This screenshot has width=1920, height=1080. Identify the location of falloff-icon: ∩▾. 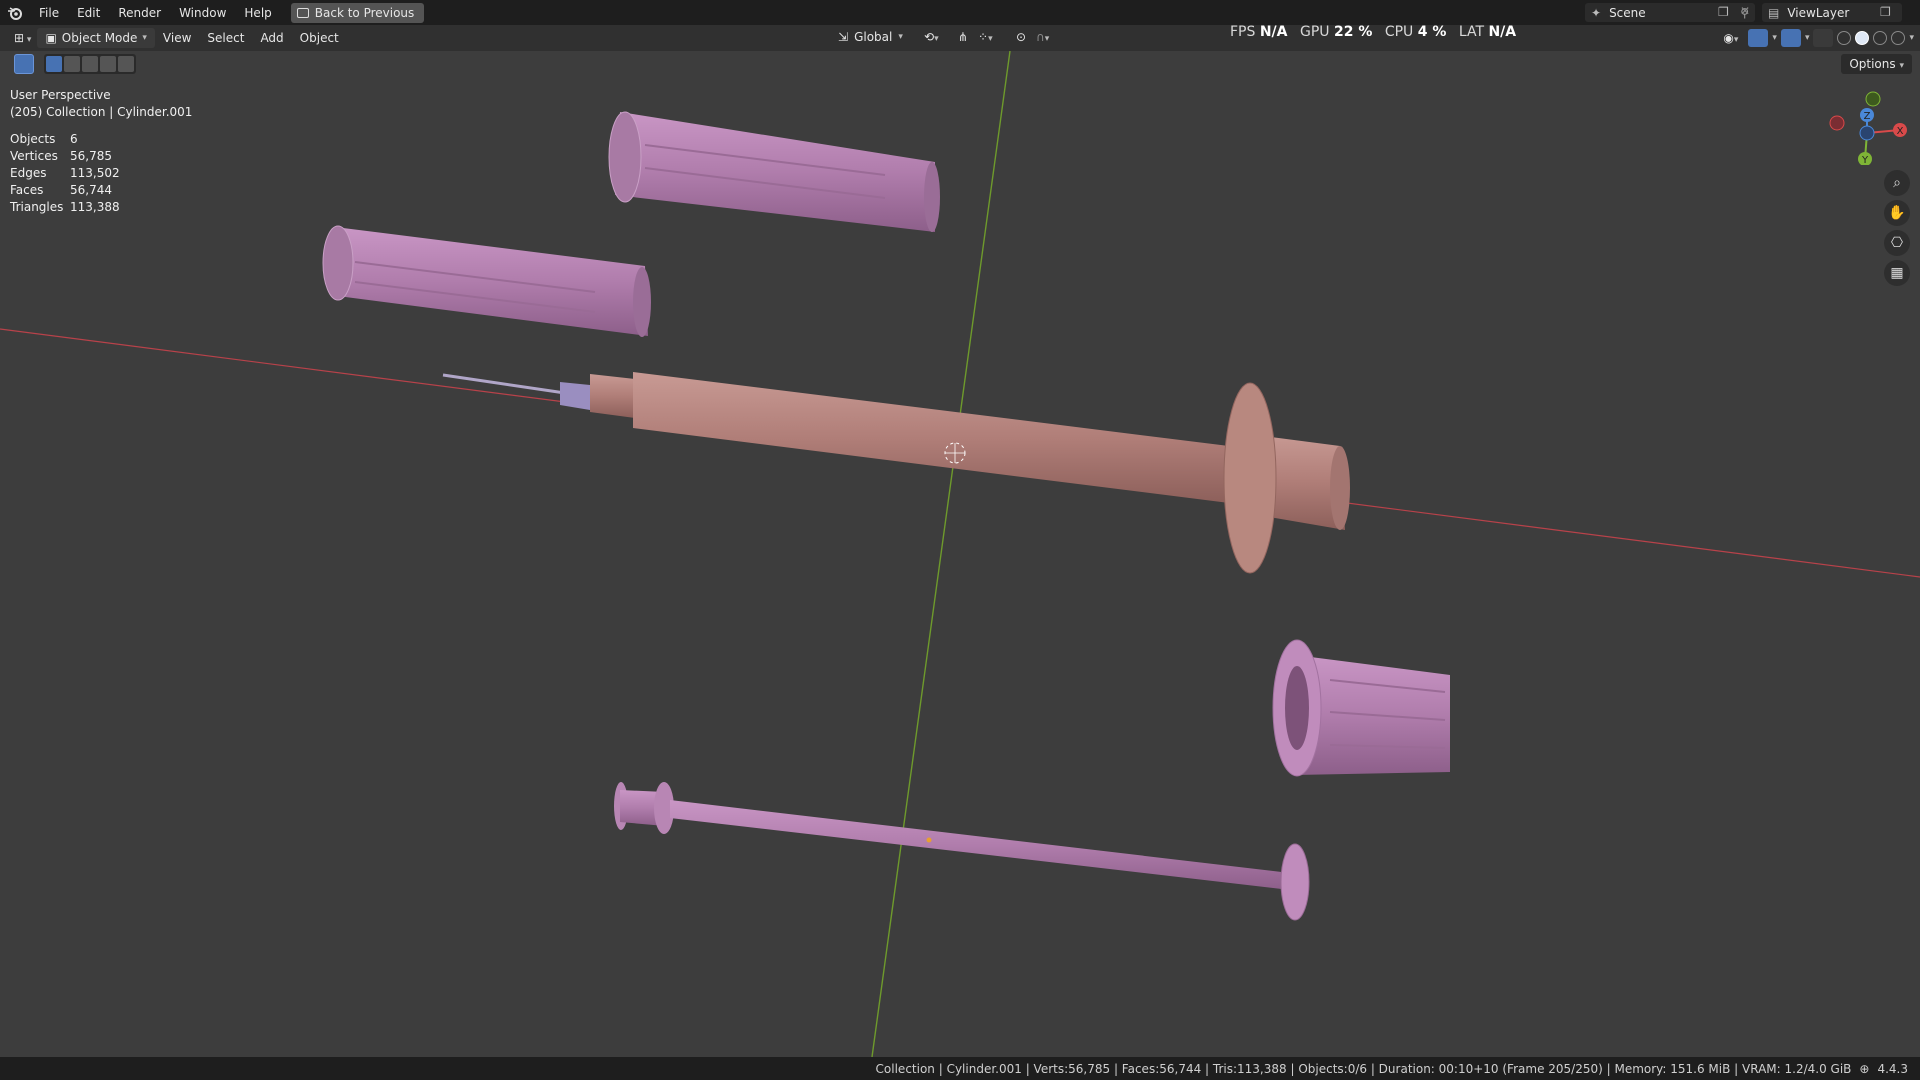
(1042, 37).